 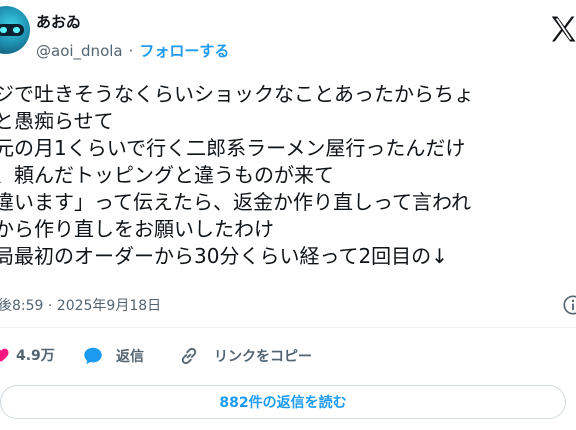 What do you see at coordinates (79, 51) in the screenshot?
I see `author-handle: @aoi_dnola` at bounding box center [79, 51].